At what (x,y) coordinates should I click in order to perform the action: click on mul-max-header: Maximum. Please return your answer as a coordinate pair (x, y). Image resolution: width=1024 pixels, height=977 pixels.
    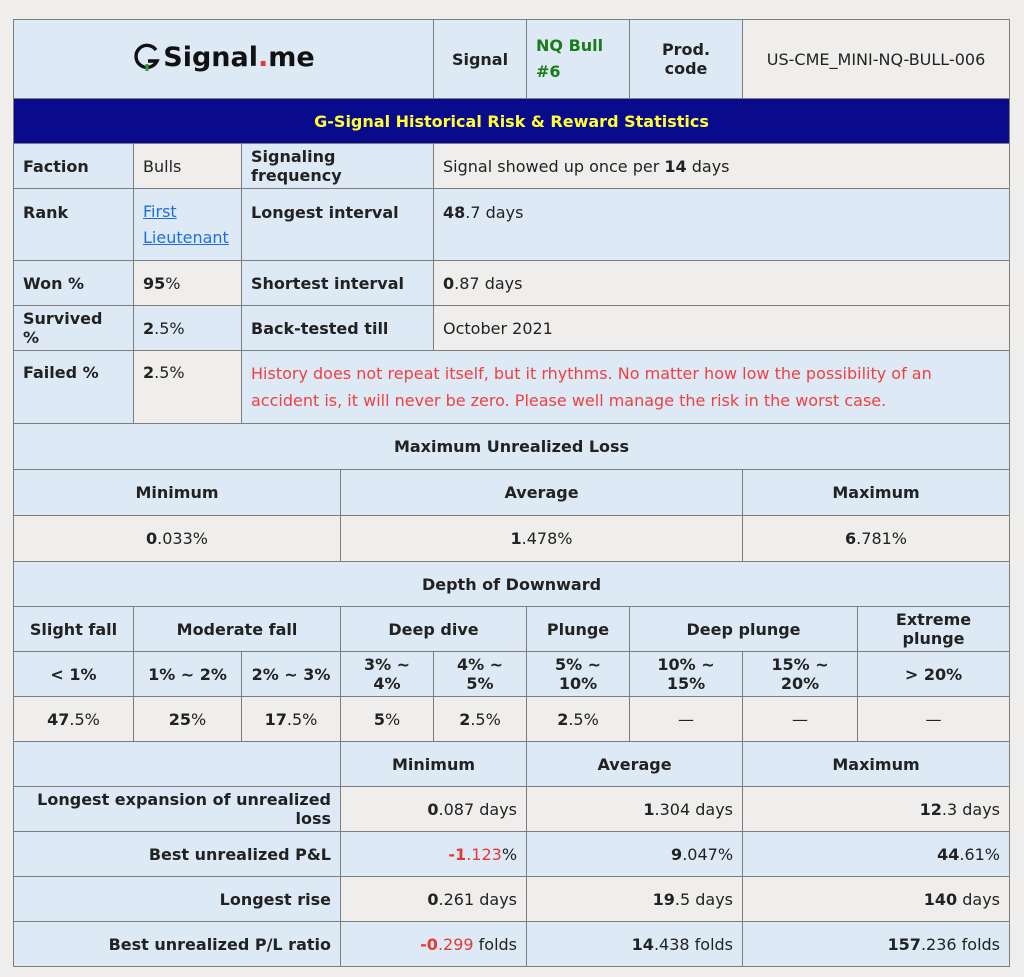
    Looking at the image, I should click on (876, 492).